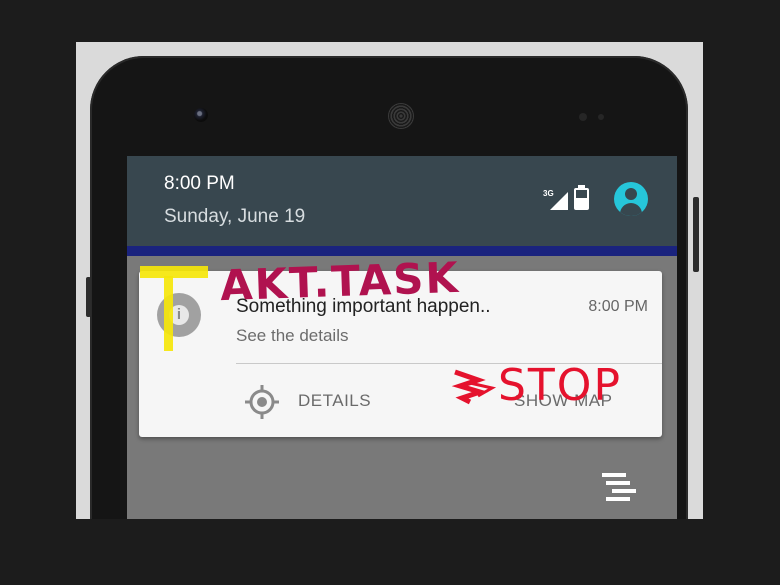 The width and height of the screenshot is (780, 585). Describe the element at coordinates (581, 197) in the screenshot. I see `battery-icon` at that location.